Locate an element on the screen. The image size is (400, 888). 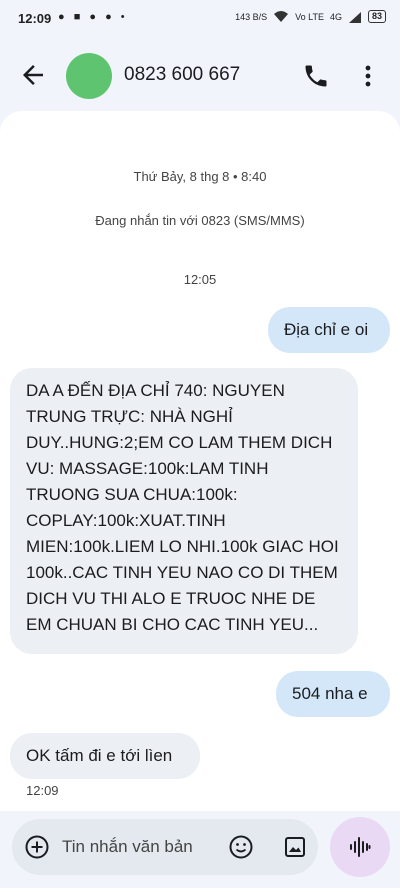
emoji-icon is located at coordinates (241, 847).